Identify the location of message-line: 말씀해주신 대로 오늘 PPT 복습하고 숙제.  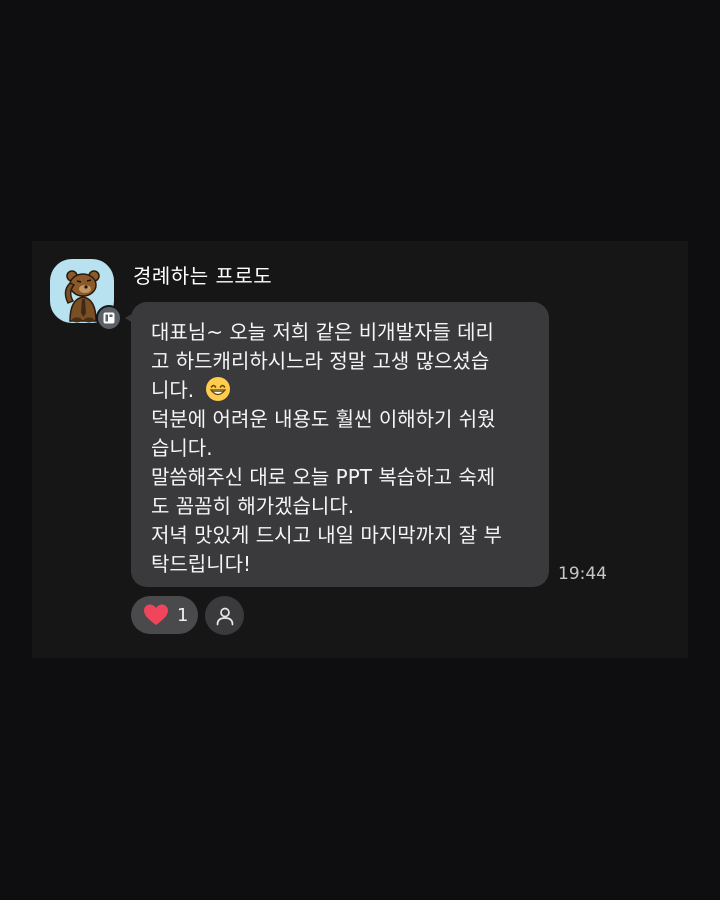
(323, 477).